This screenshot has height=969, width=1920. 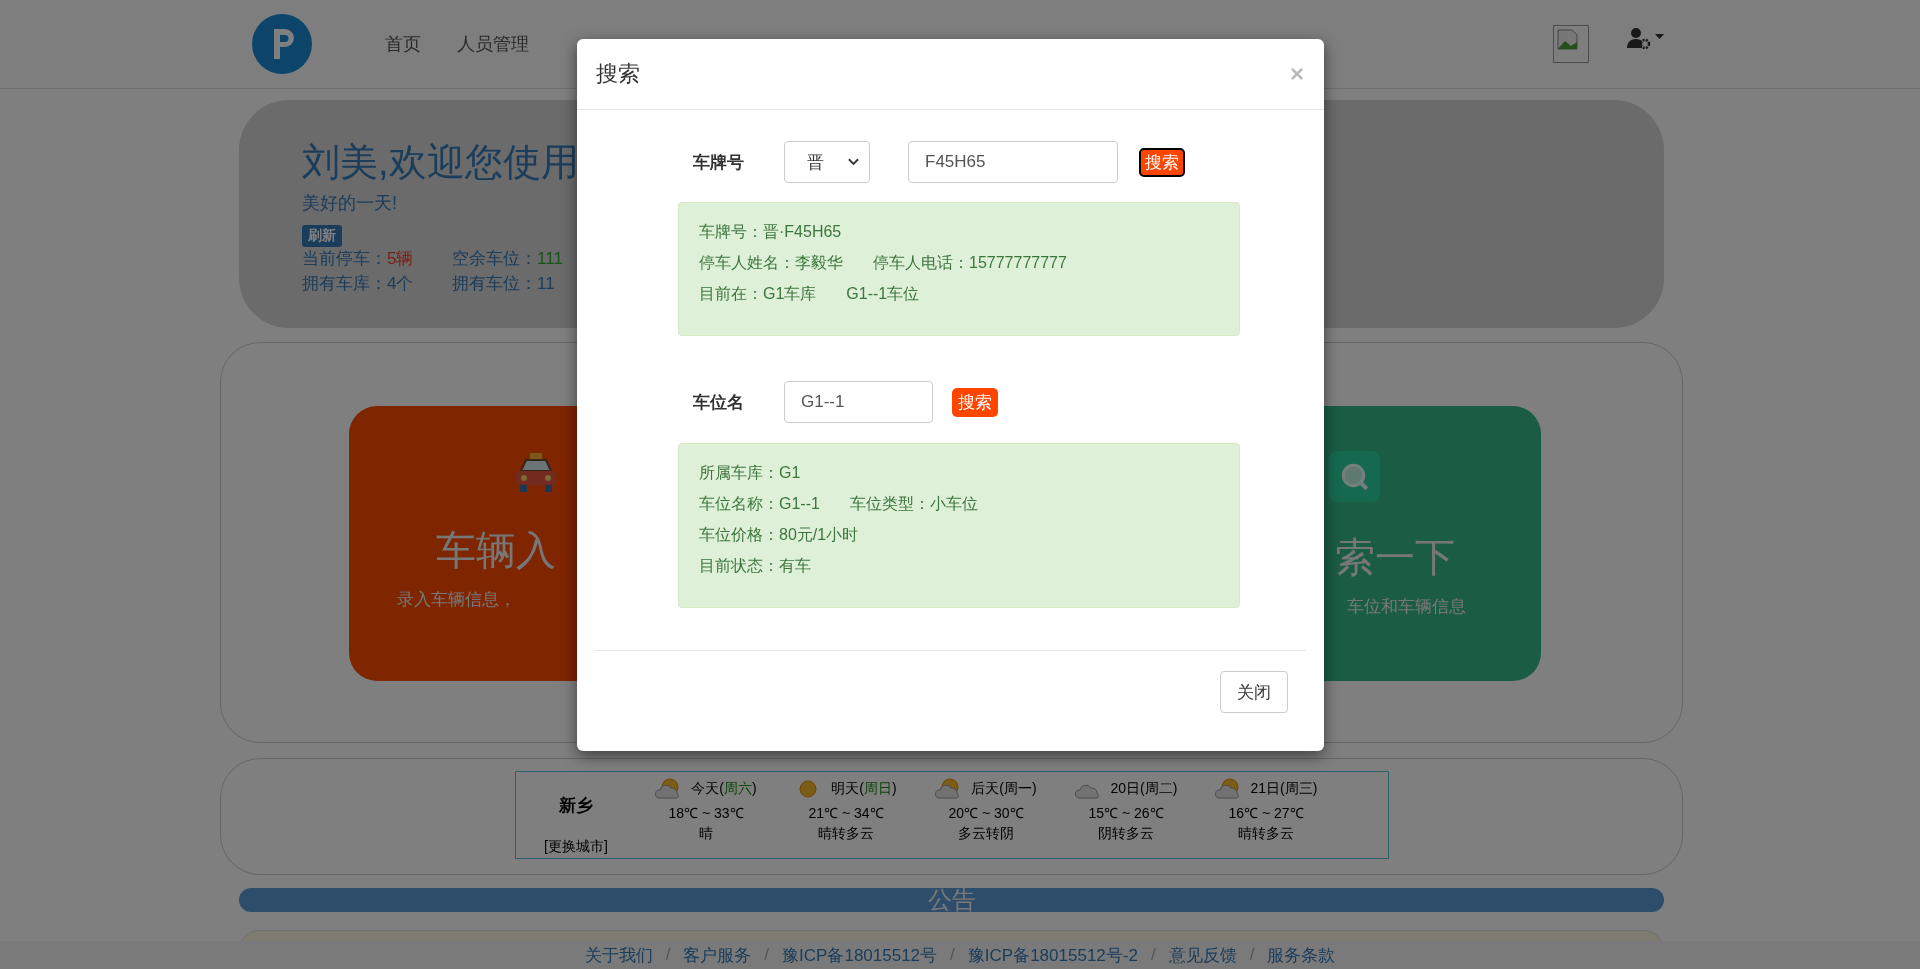 What do you see at coordinates (1052, 955) in the screenshot?
I see `footer-link: 豫ICP备18015512号-2` at bounding box center [1052, 955].